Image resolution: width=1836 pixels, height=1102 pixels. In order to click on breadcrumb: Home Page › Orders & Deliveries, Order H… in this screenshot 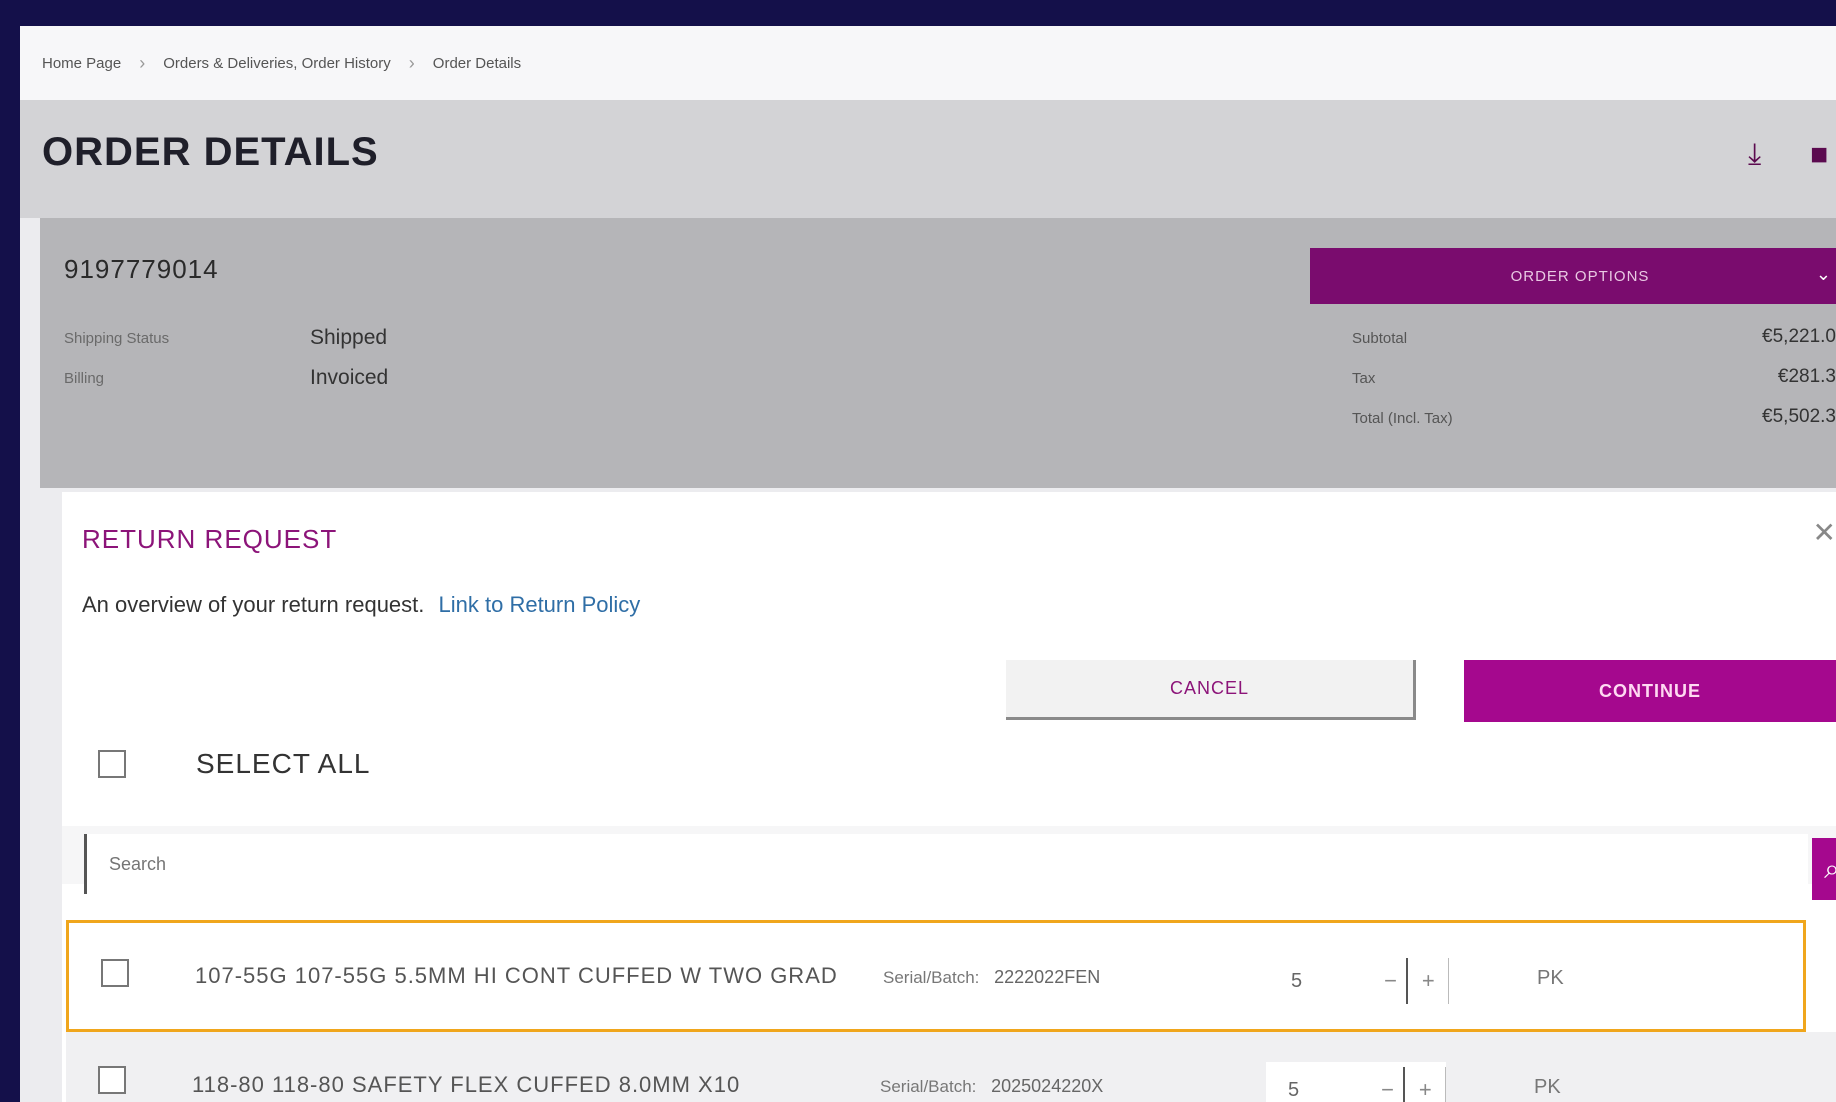, I will do `click(928, 63)`.